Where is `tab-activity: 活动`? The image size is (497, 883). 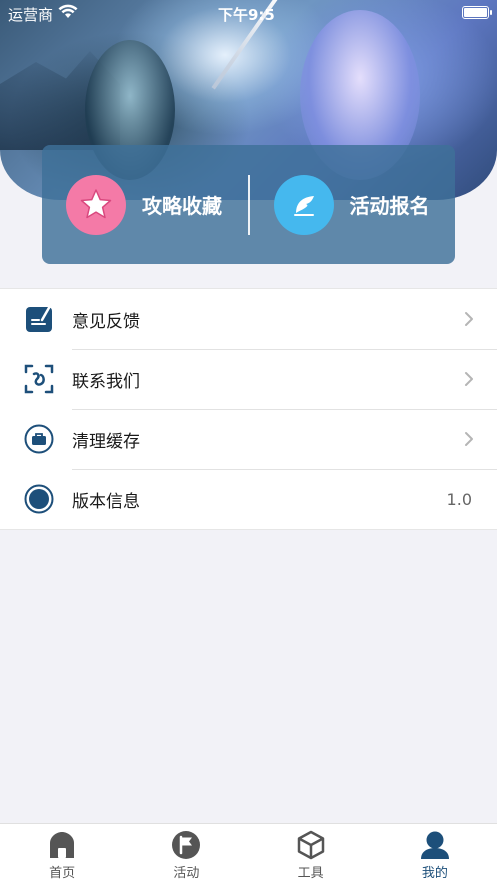 tab-activity: 活动 is located at coordinates (186, 853).